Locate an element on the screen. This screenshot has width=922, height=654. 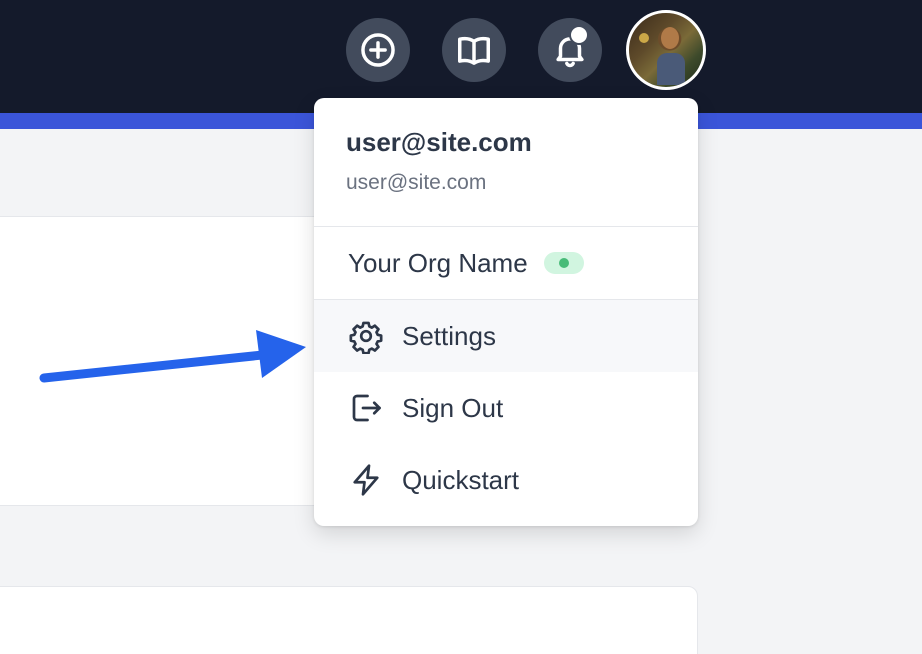
account-name: user@site.com is located at coordinates (439, 142).